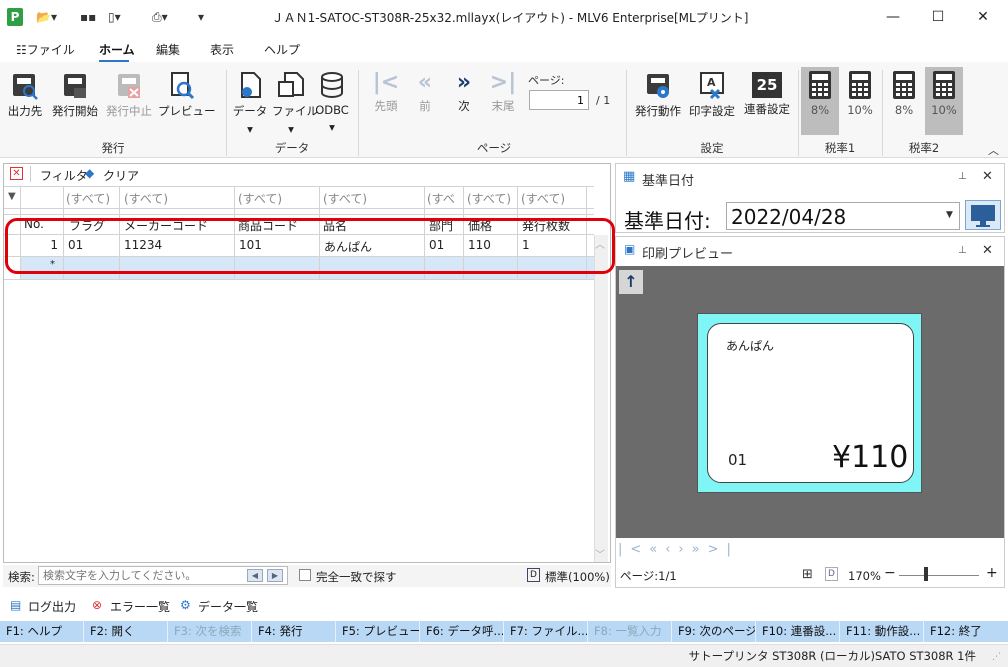 The height and width of the screenshot is (667, 1008). Describe the element at coordinates (893, 17) in the screenshot. I see `minimize-icon: —` at that location.